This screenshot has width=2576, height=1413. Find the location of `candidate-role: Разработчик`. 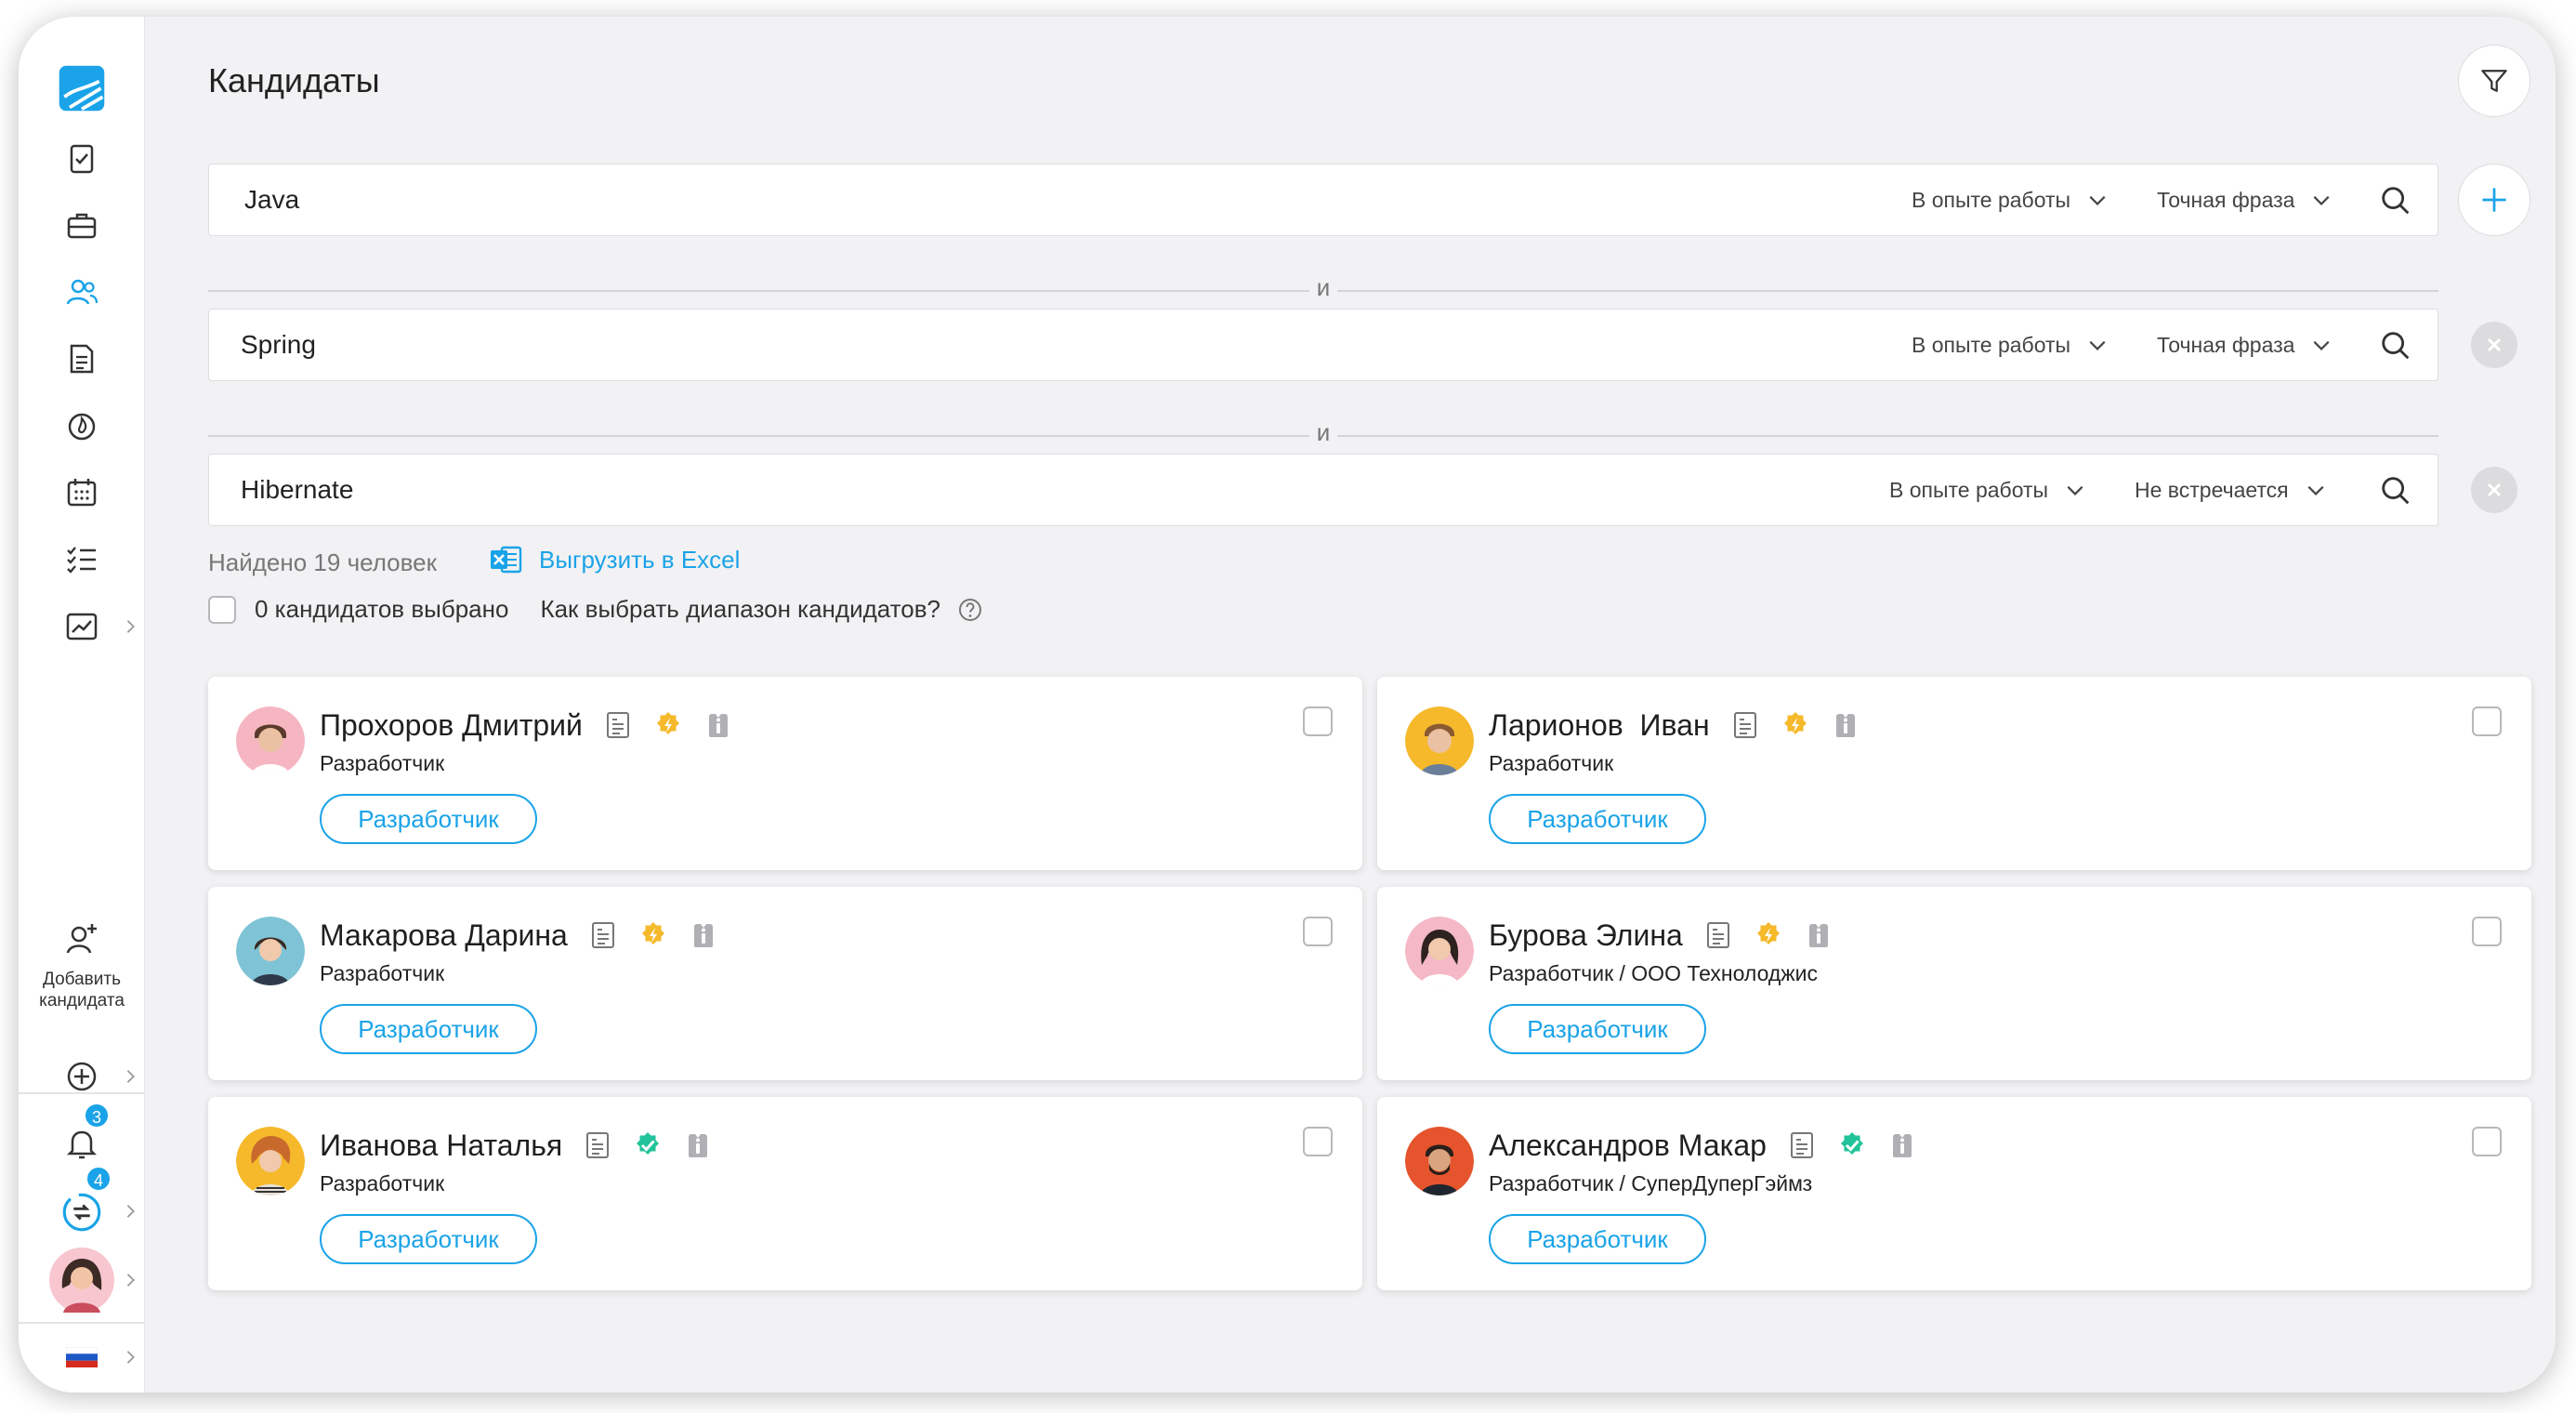

candidate-role: Разработчик is located at coordinates (382, 1183).